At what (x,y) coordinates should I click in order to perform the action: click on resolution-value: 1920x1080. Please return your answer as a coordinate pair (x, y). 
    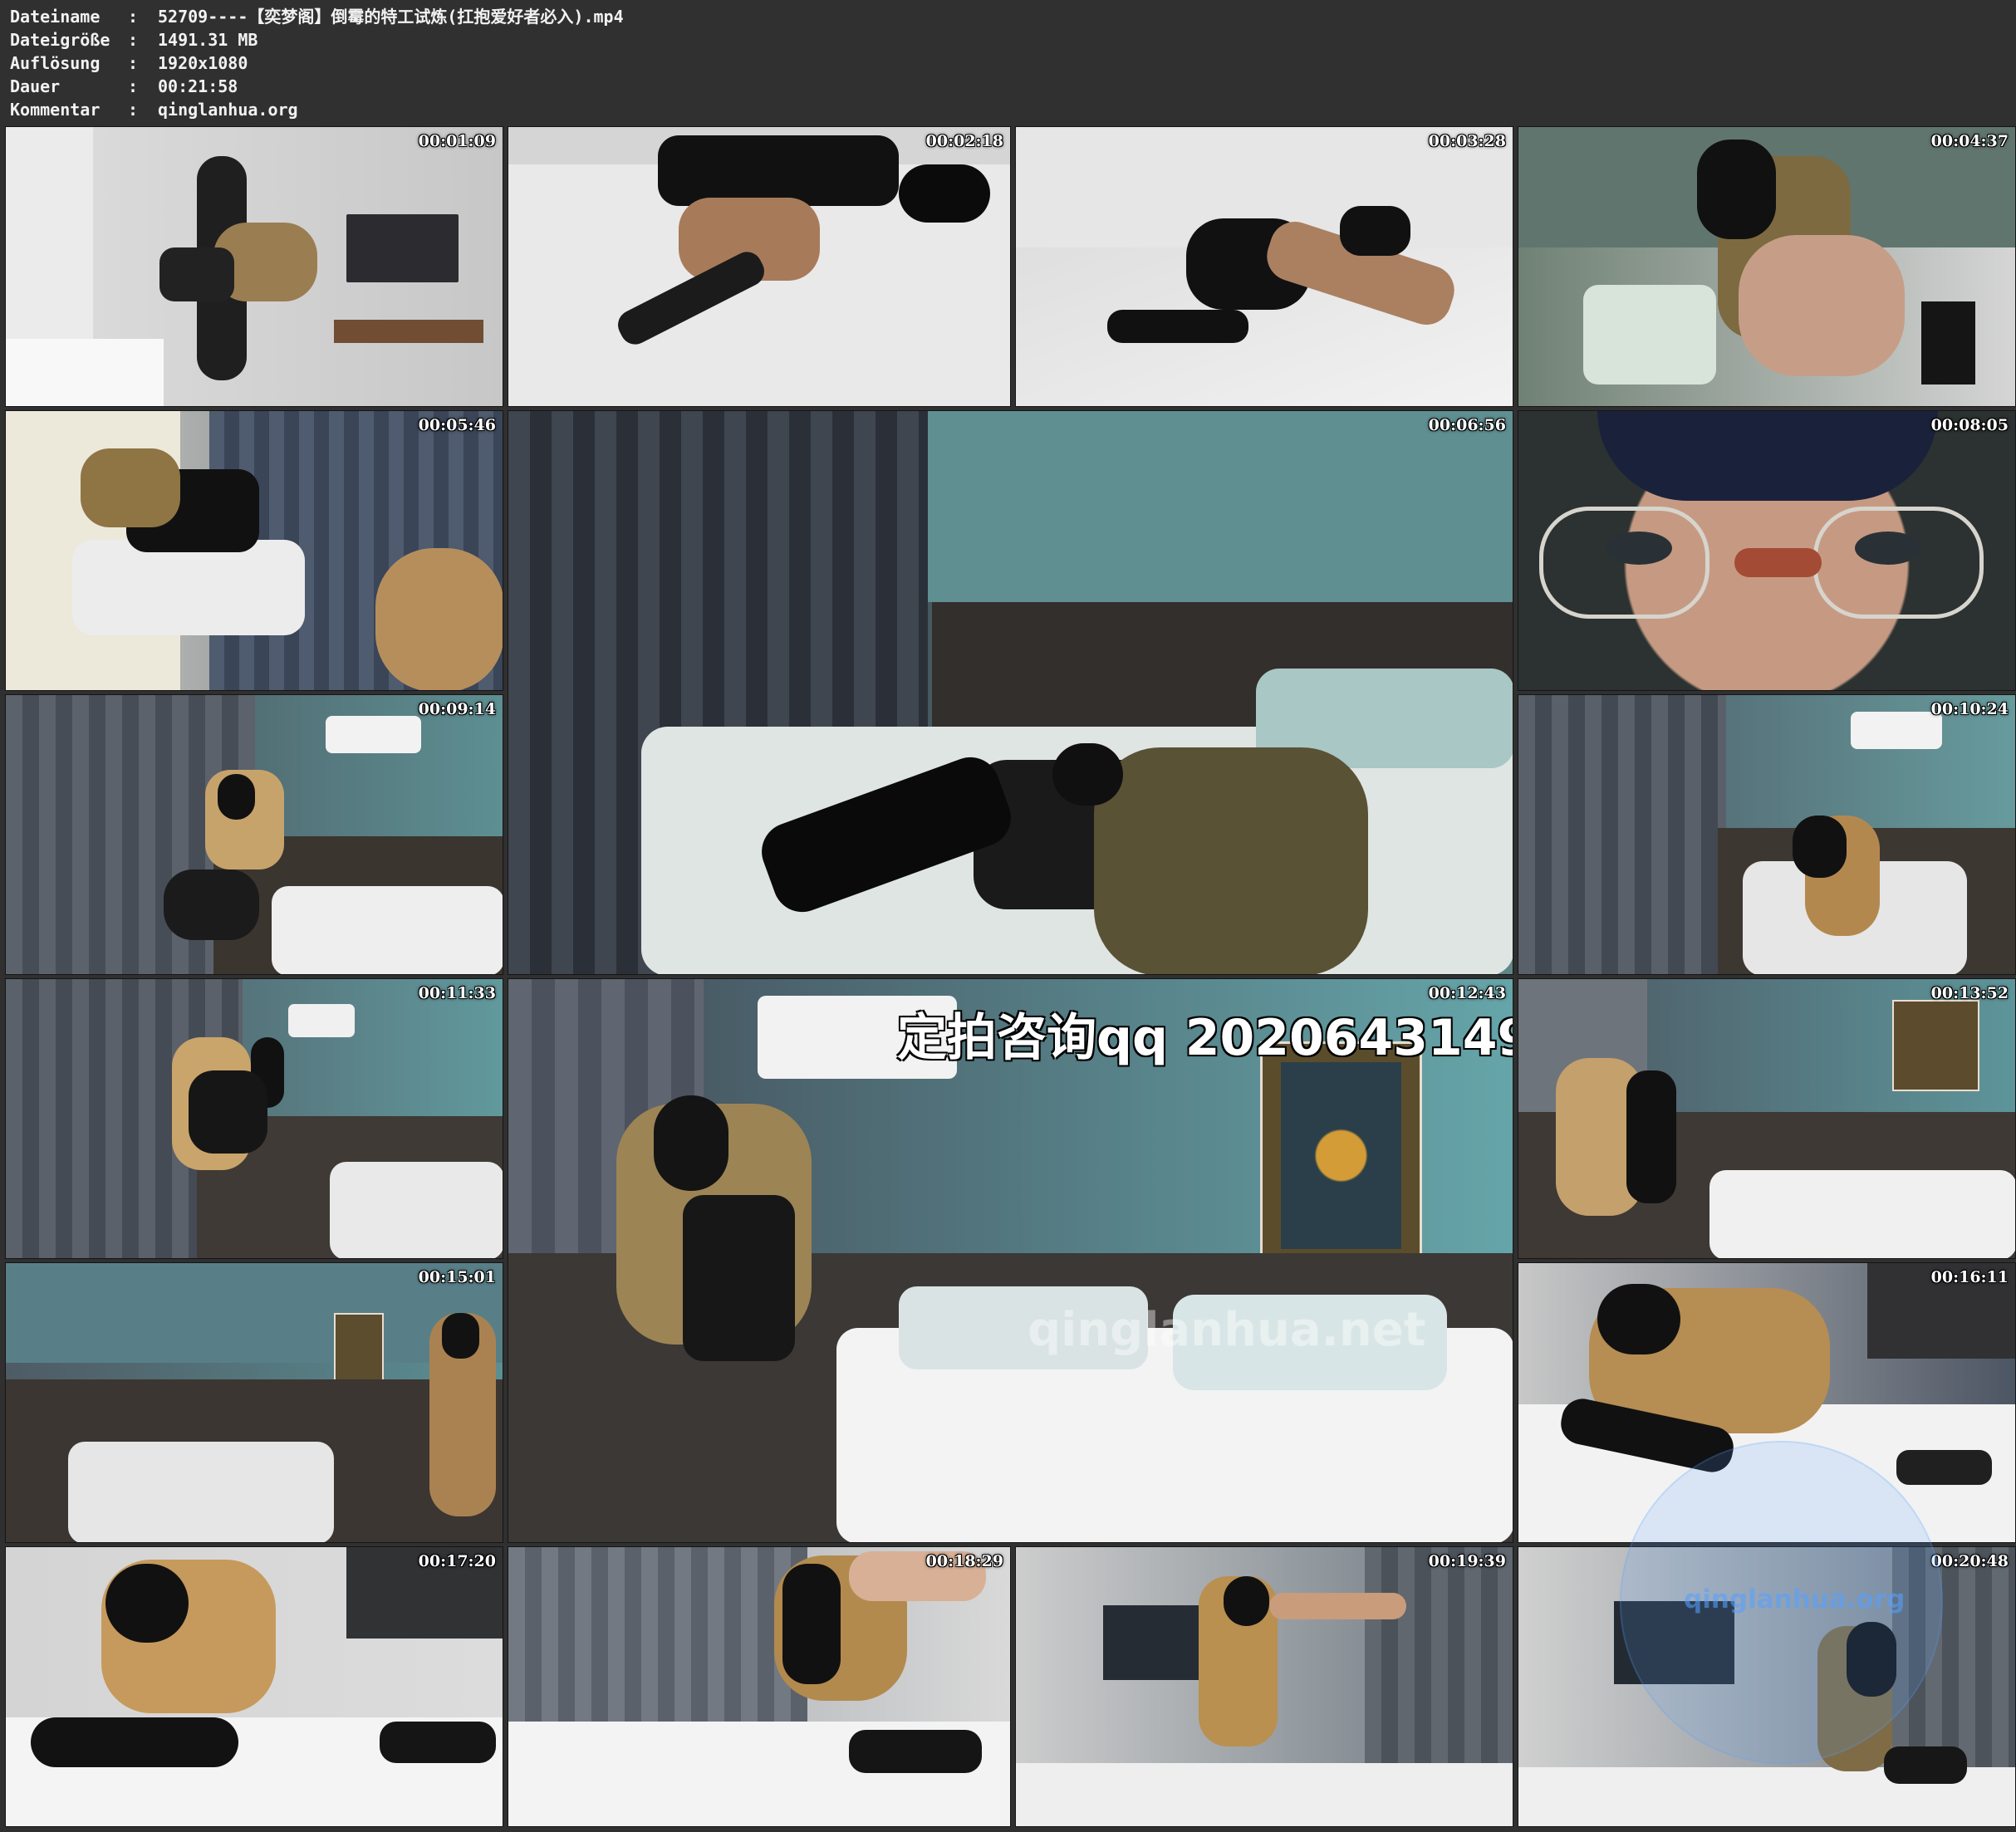
    Looking at the image, I should click on (203, 63).